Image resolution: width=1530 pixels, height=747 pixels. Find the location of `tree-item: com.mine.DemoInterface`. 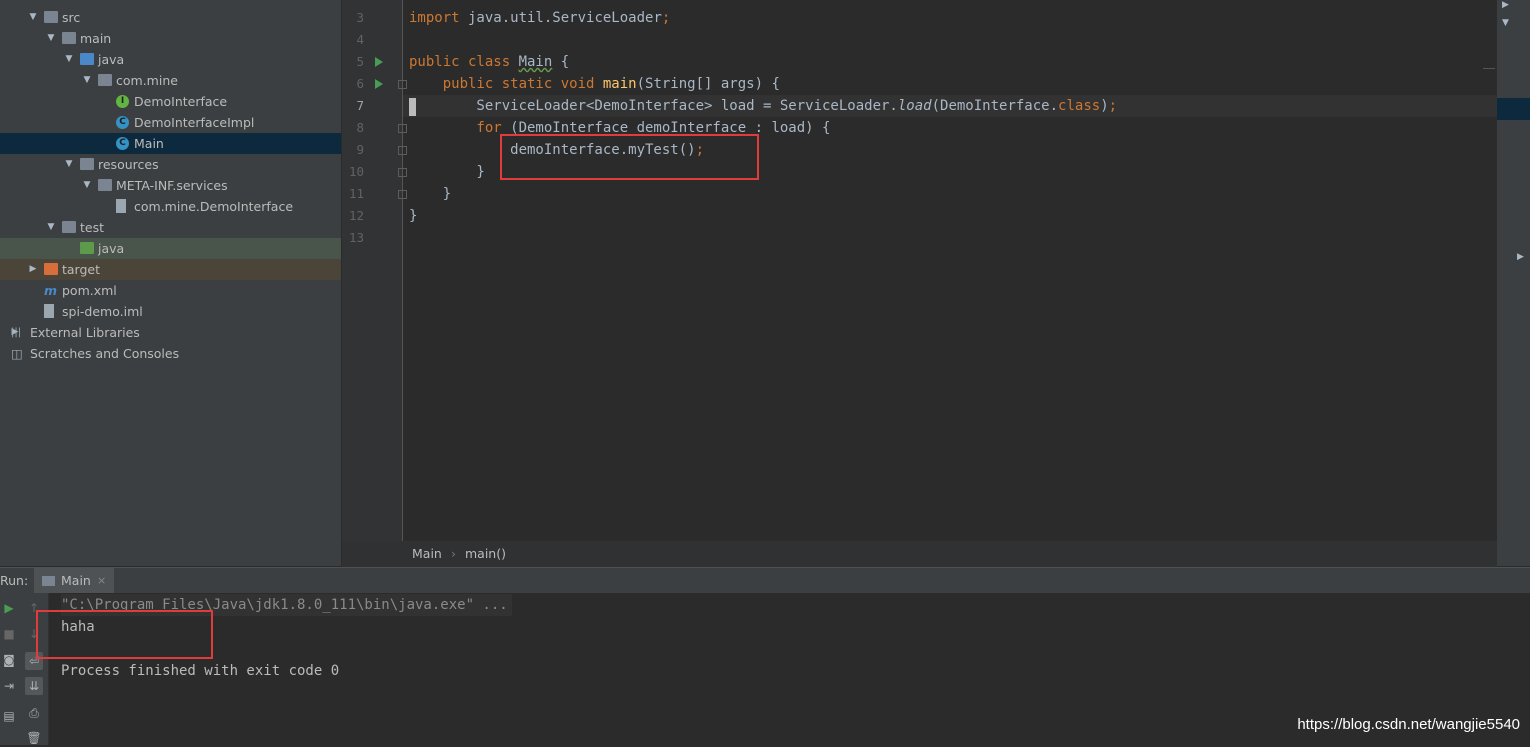

tree-item: com.mine.DemoInterface is located at coordinates (170, 206).